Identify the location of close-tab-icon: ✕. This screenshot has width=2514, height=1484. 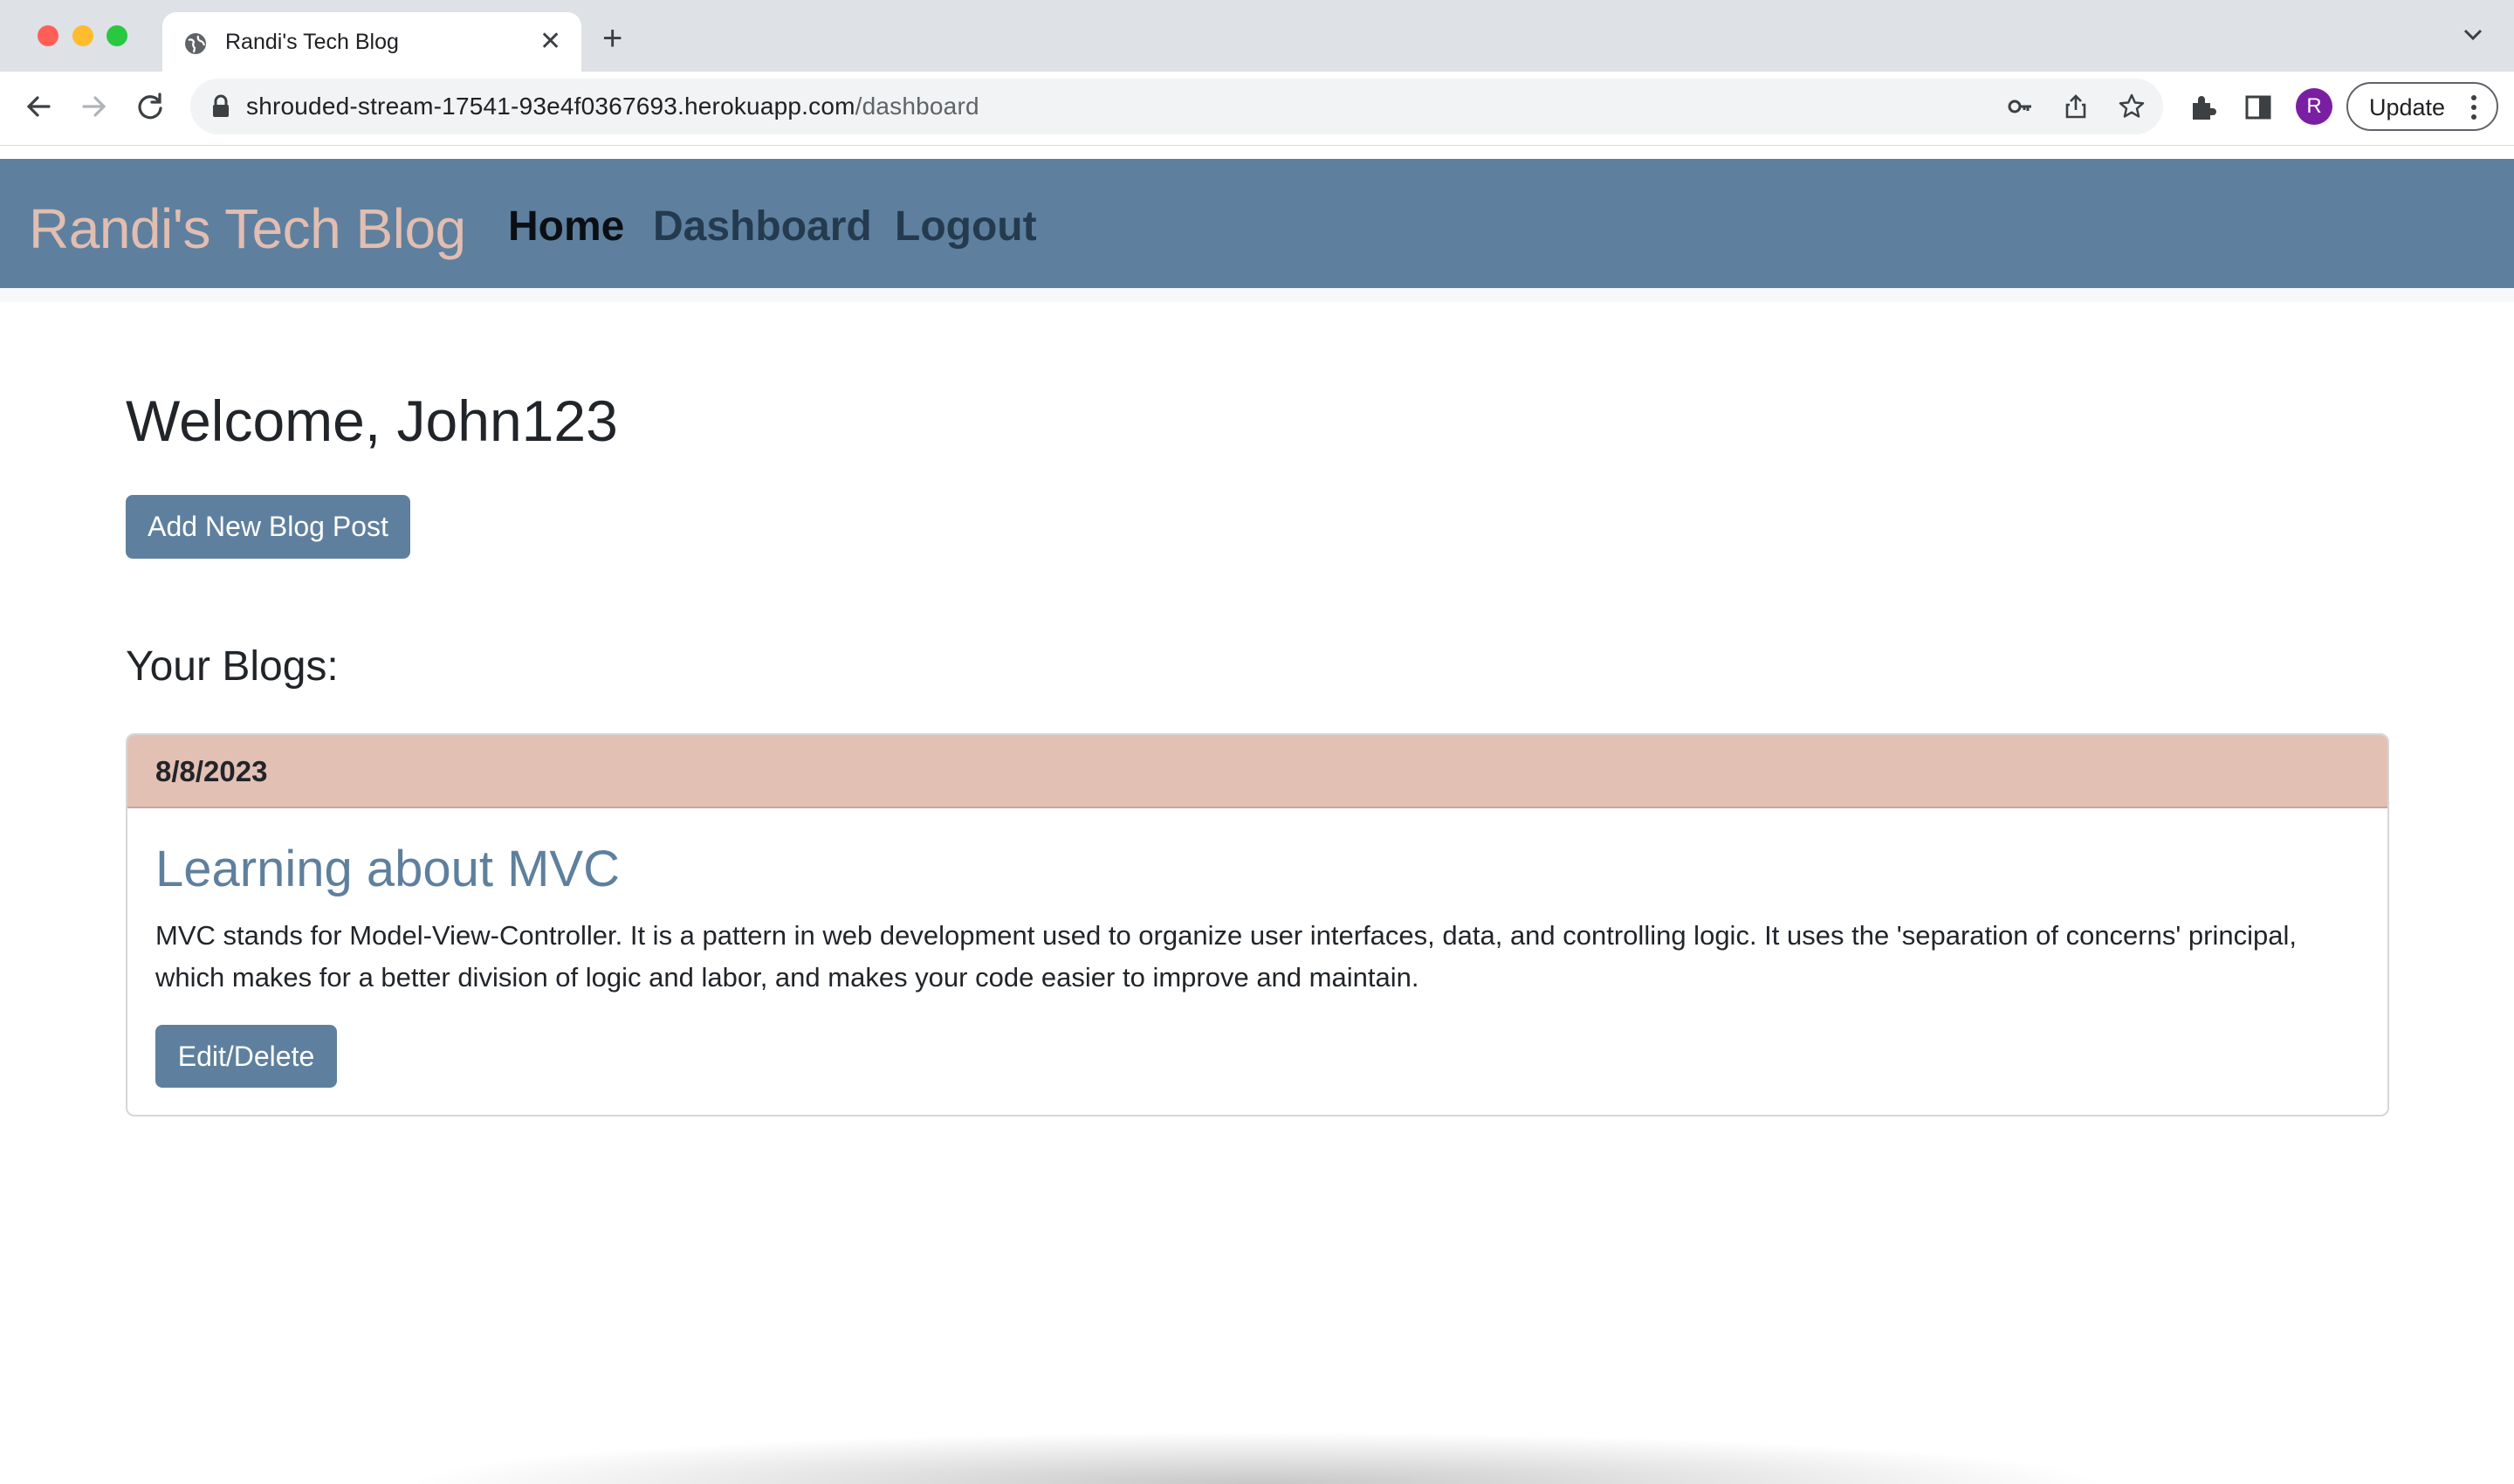
(550, 42).